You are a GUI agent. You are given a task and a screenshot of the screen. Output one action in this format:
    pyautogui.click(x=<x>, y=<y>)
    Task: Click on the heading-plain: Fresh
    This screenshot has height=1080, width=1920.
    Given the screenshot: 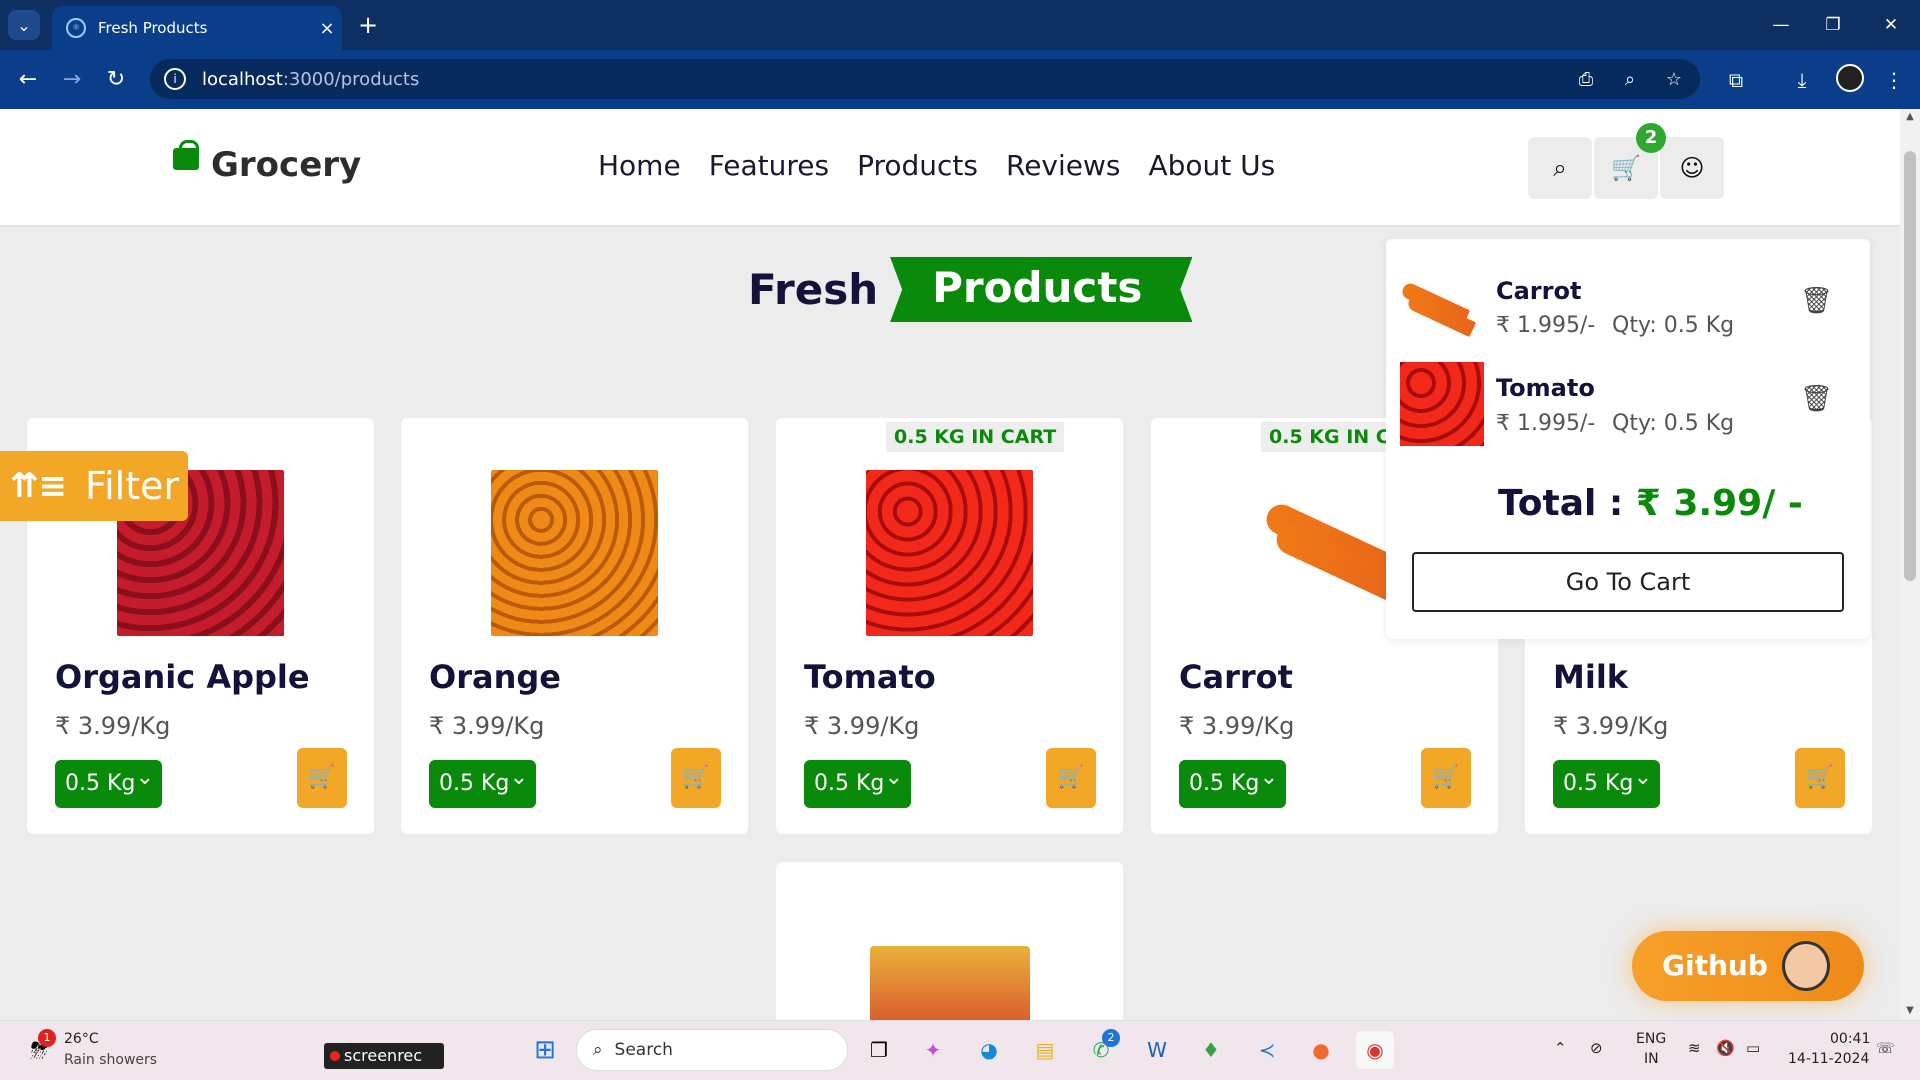 What is the action you would take?
    pyautogui.click(x=813, y=289)
    